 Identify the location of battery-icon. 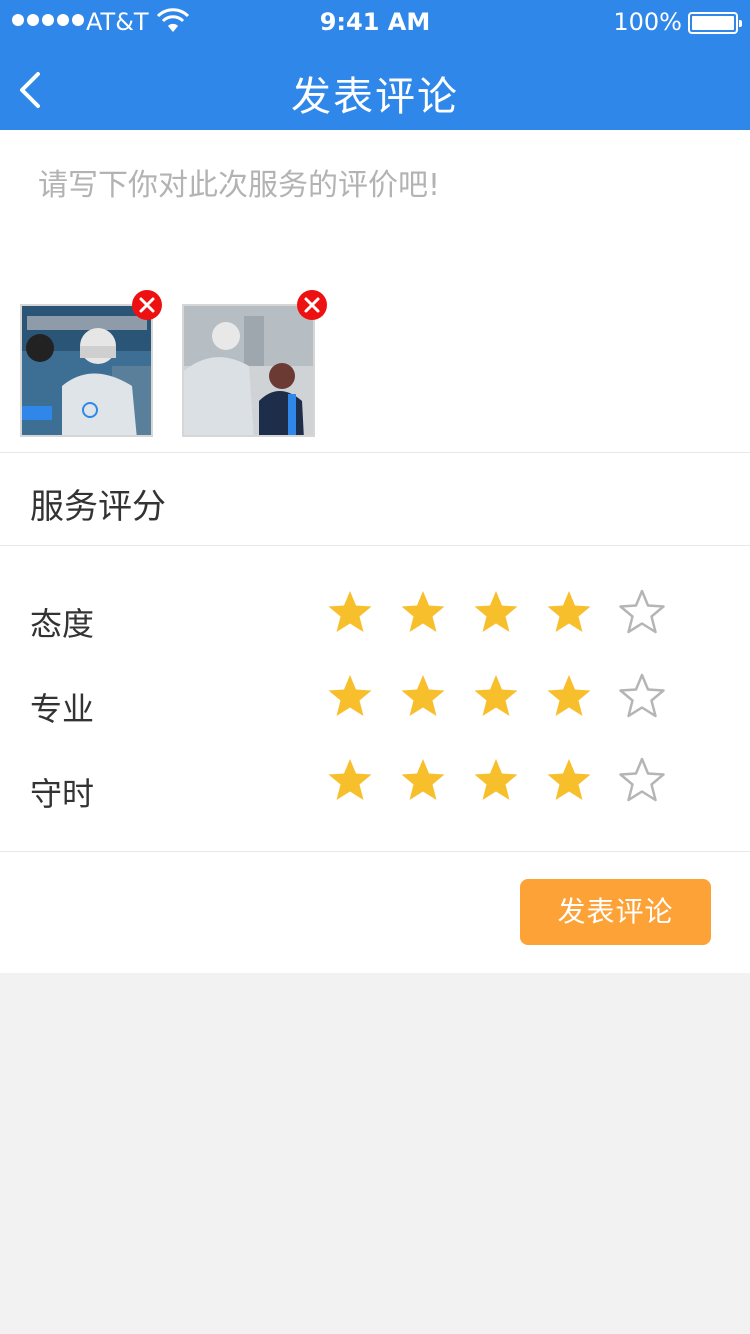
(715, 23).